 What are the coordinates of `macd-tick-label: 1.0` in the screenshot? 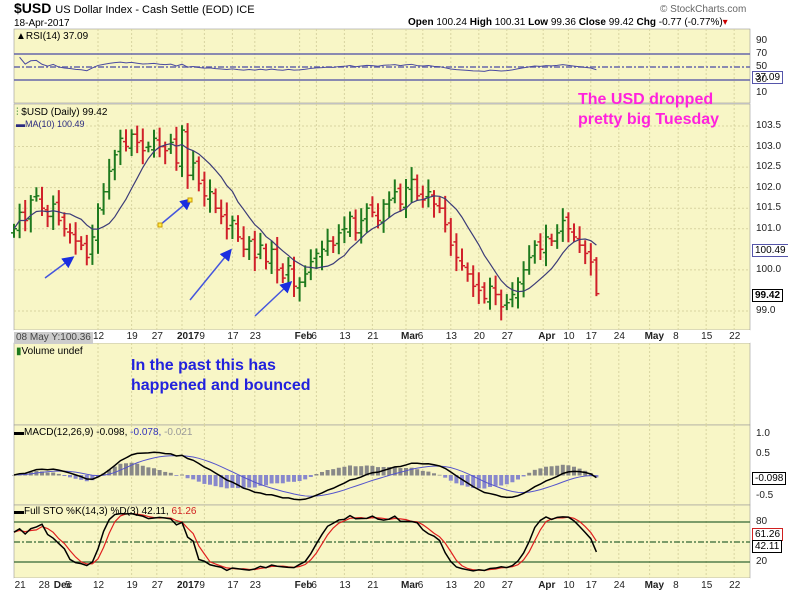 It's located at (763, 433).